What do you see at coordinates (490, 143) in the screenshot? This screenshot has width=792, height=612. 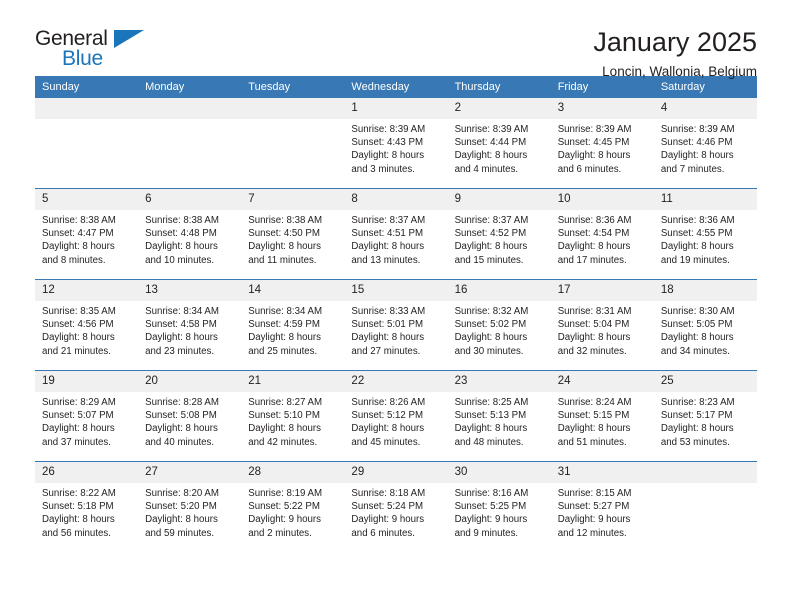 I see `sunset-text: Sunset: 4:44 PM` at bounding box center [490, 143].